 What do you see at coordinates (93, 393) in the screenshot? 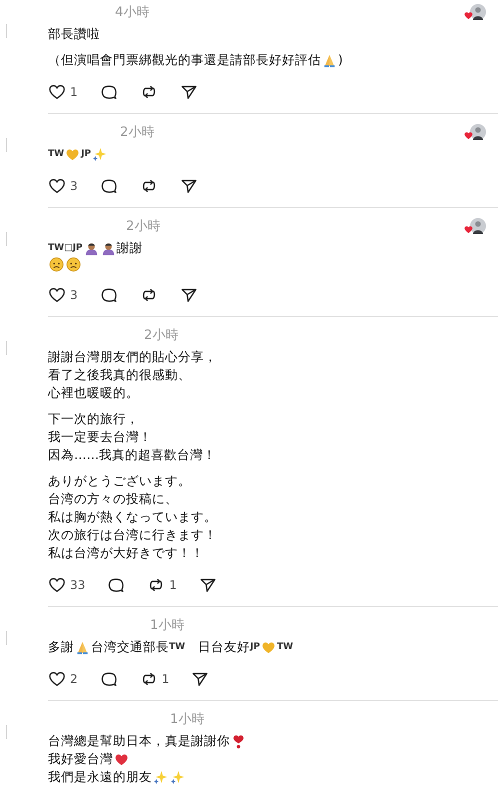
I see `post-text: 心裡也暖暖的。` at bounding box center [93, 393].